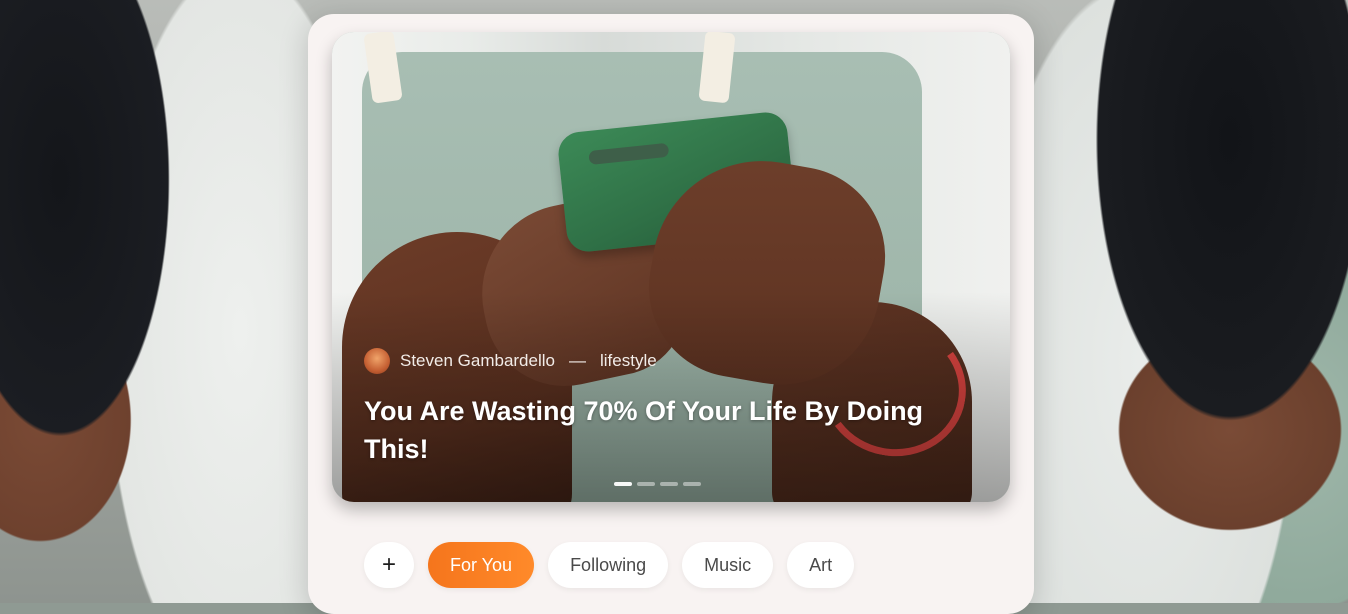  I want to click on tab-following: Following, so click(608, 565).